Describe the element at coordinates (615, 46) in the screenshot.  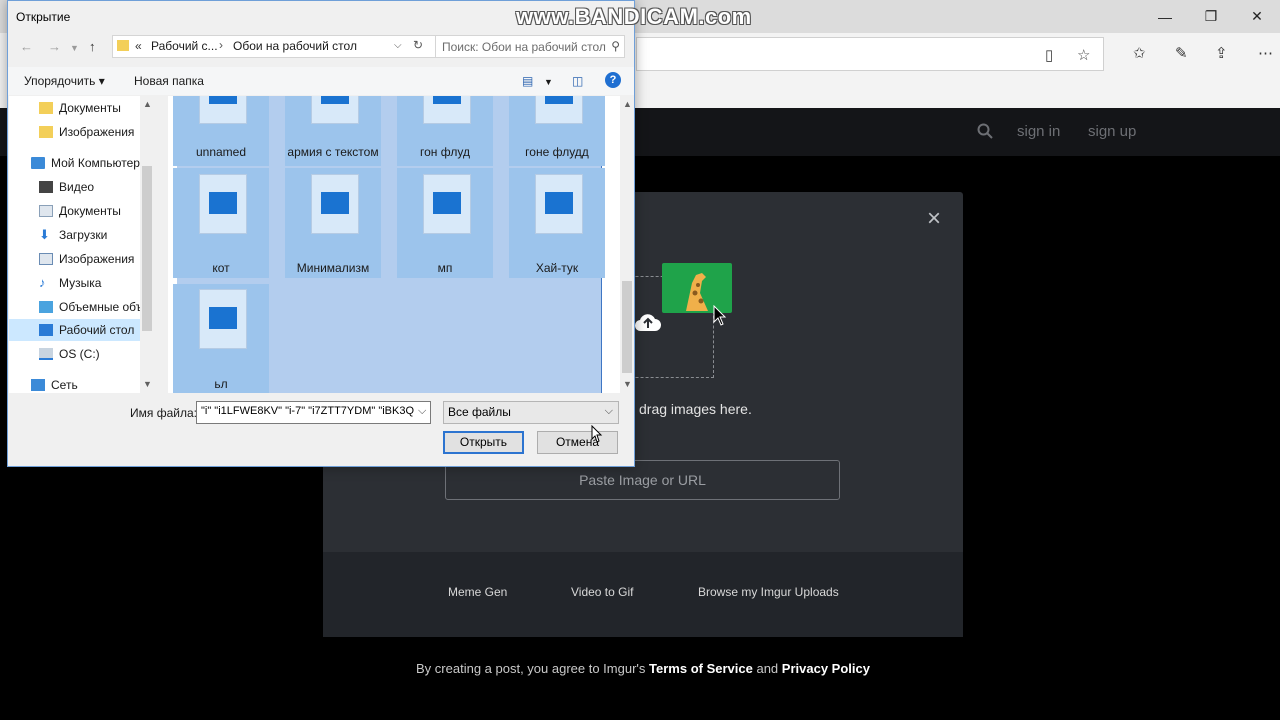
I see `search-icon: ⚲` at that location.